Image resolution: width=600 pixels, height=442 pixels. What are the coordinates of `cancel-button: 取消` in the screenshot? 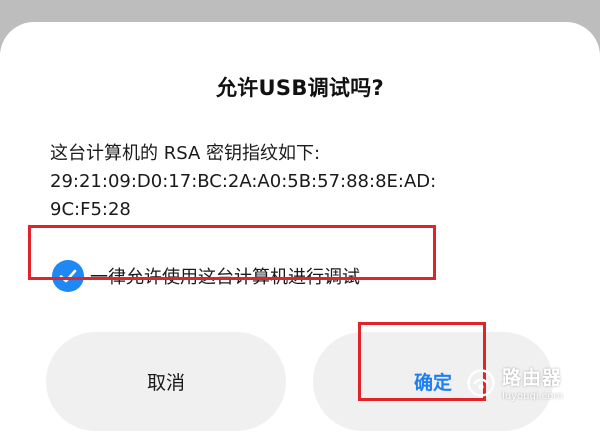 It's located at (166, 381).